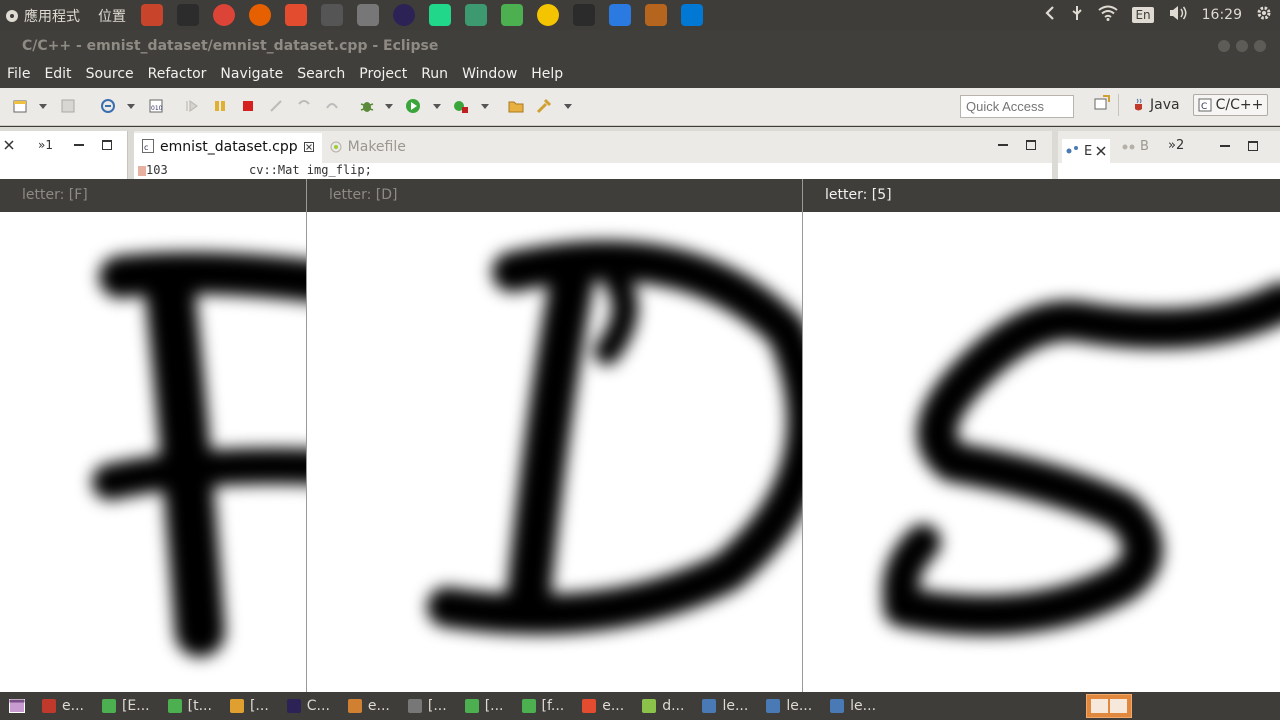 The width and height of the screenshot is (1280, 720). Describe the element at coordinates (1178, 15) in the screenshot. I see `volume-icon` at that location.